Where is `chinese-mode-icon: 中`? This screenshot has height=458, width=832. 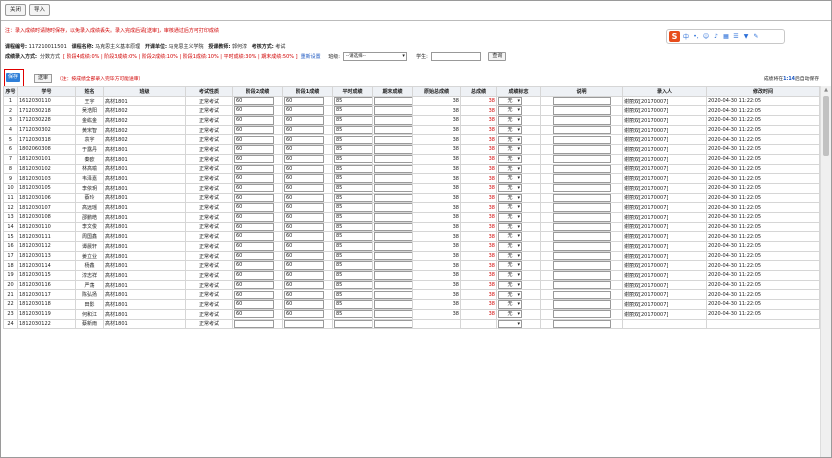
chinese-mode-icon: 中 is located at coordinates (686, 36).